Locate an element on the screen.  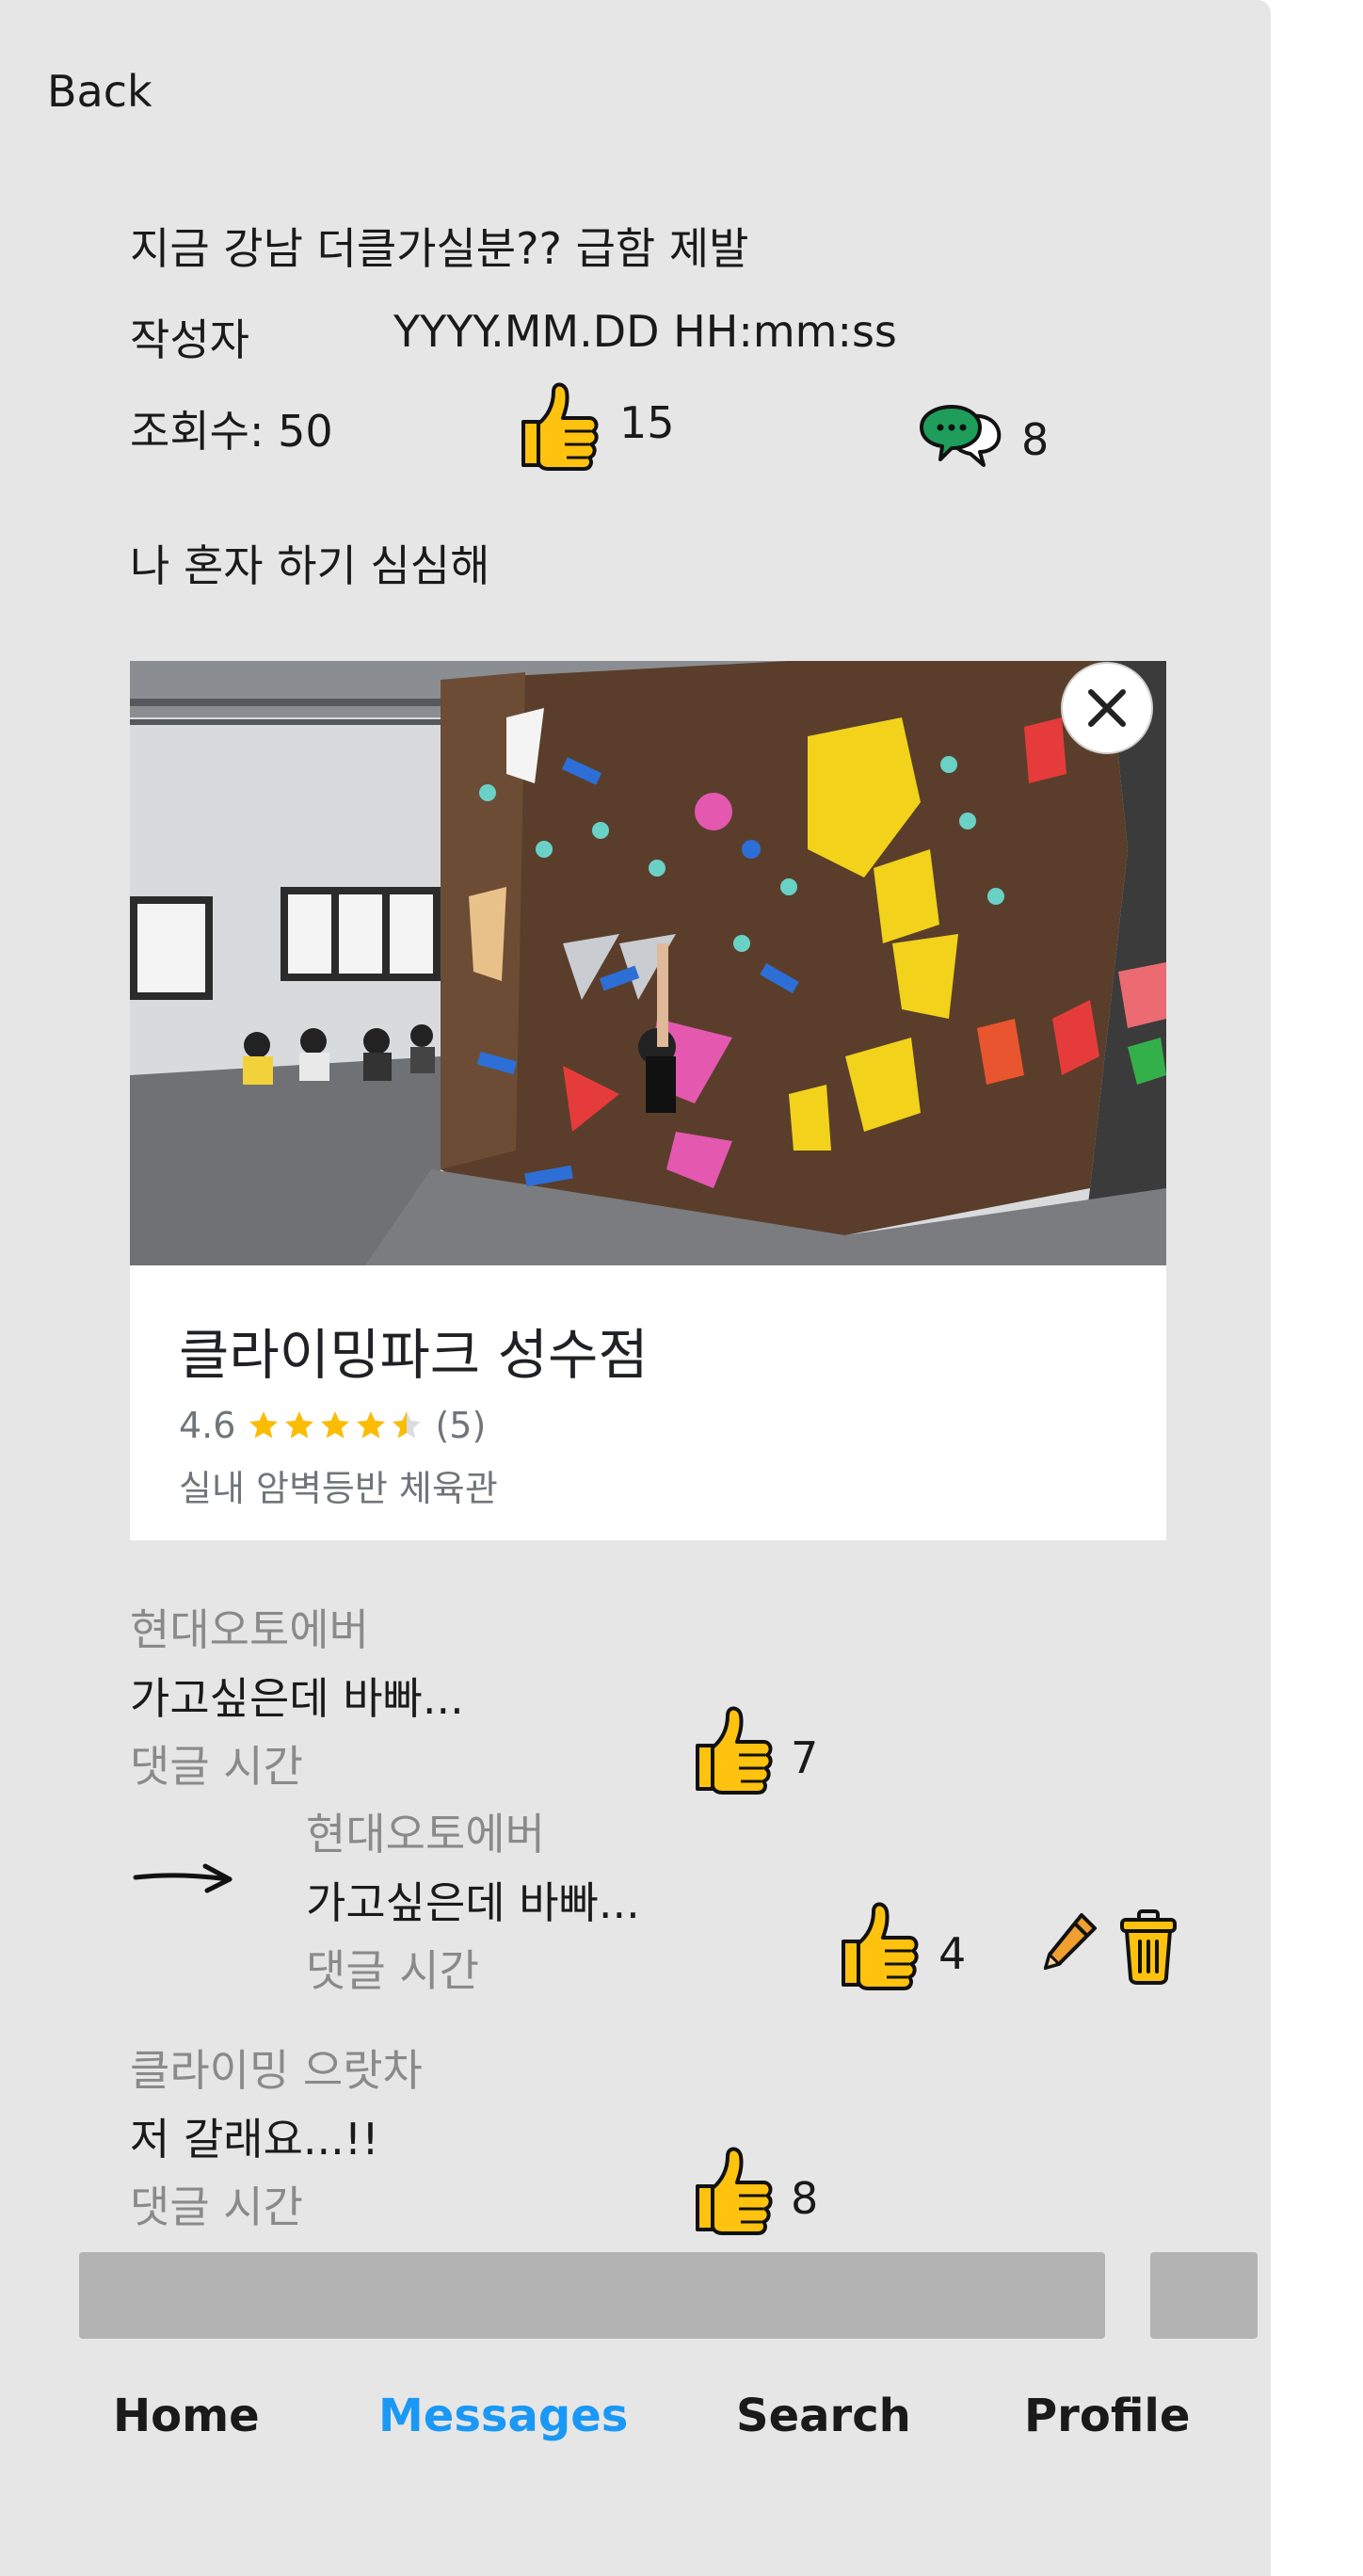
pencil-icon is located at coordinates (1070, 1942).